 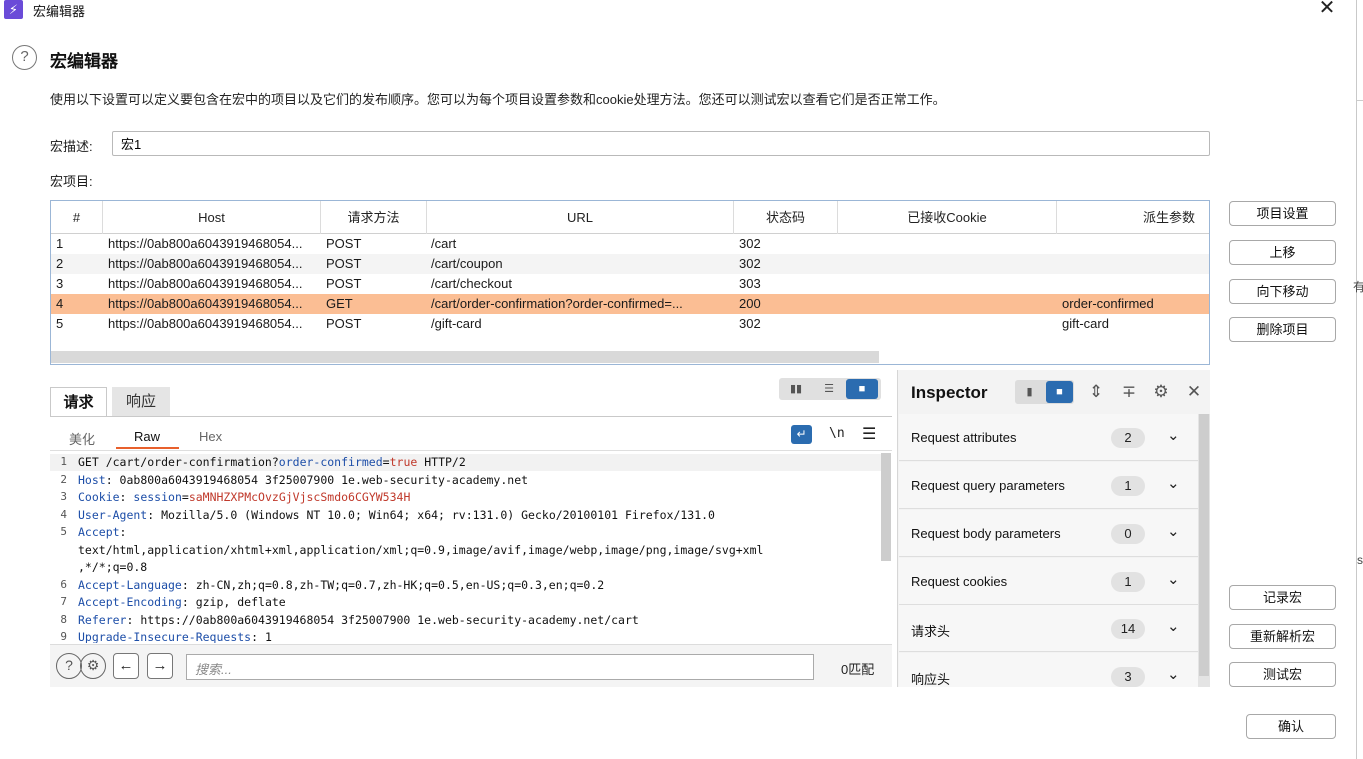 What do you see at coordinates (829, 389) in the screenshot?
I see `layout-stacked-icon: ☰` at bounding box center [829, 389].